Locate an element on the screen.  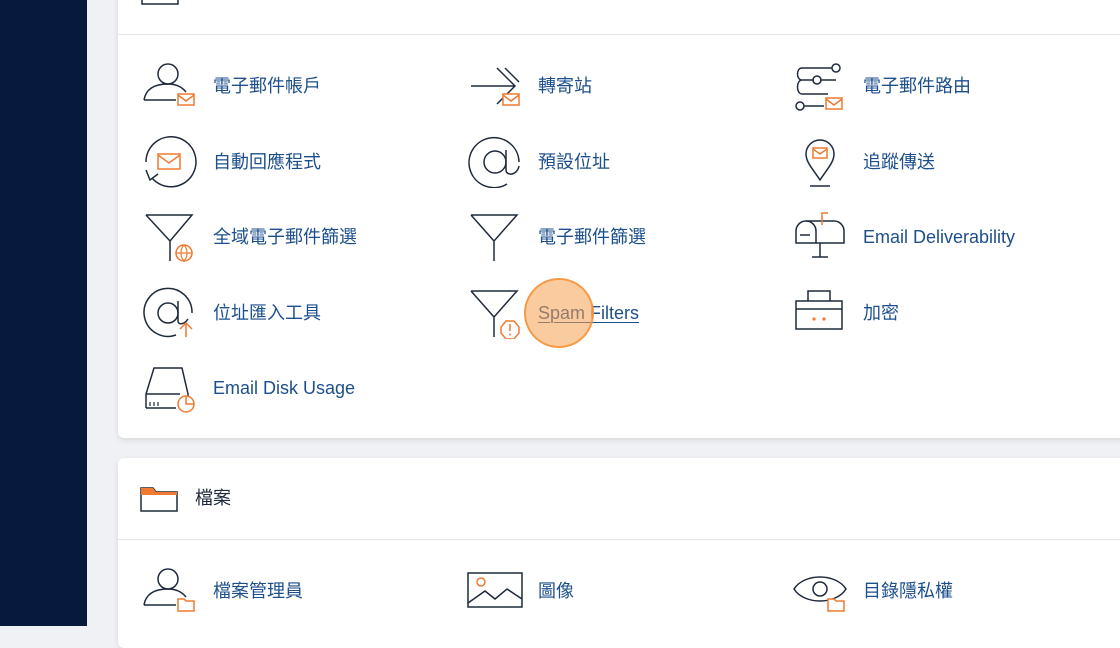
directory-privacy-label: 目錄隱私權 is located at coordinates (908, 591).